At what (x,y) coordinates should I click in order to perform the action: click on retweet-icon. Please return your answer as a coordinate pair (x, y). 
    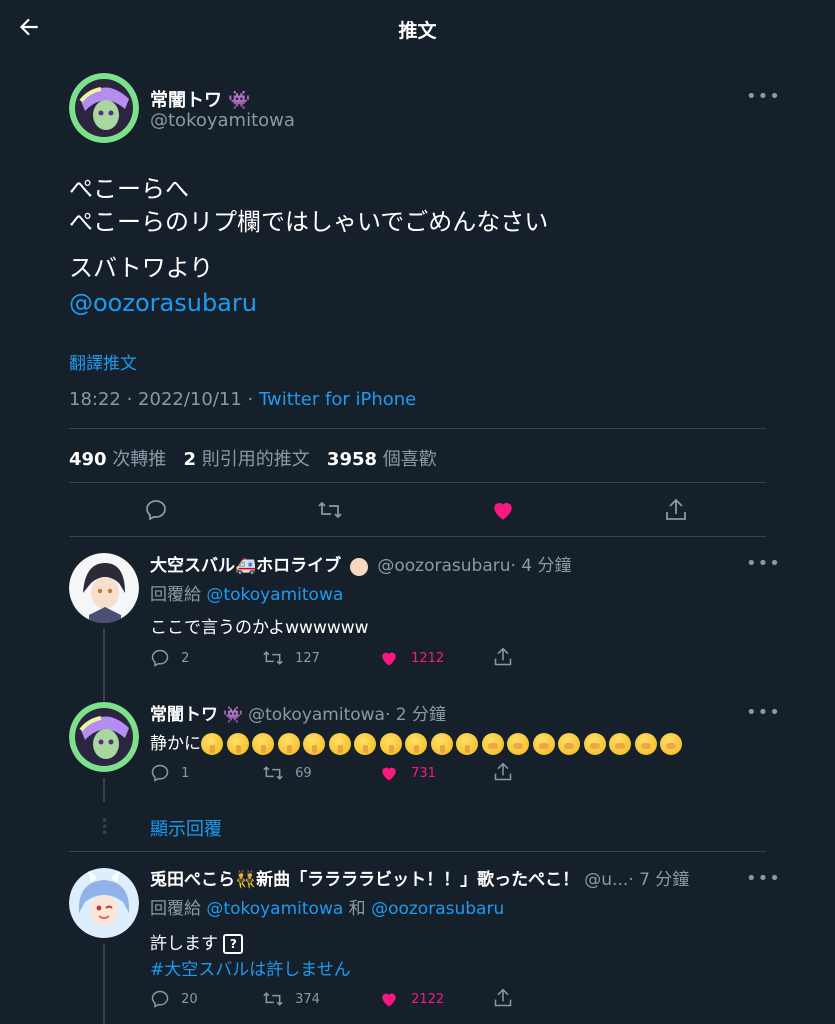
    Looking at the image, I should click on (330, 512).